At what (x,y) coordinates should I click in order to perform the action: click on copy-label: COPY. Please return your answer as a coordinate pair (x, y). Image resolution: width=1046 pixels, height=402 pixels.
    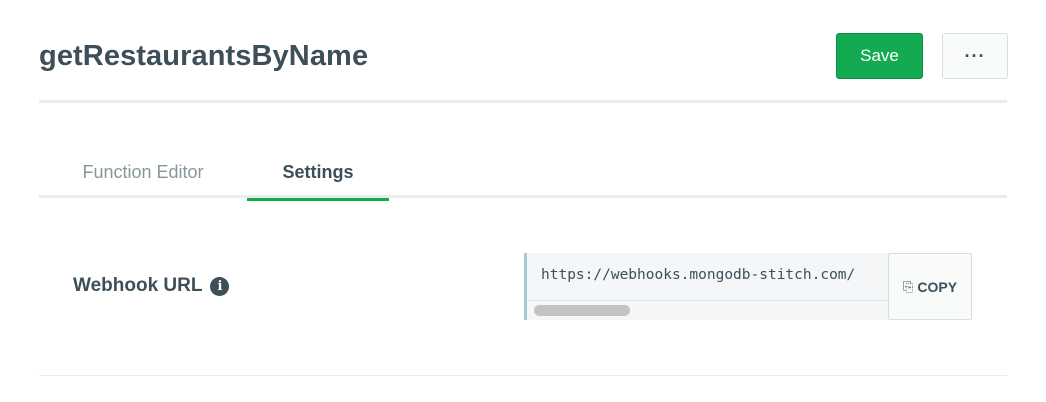
    Looking at the image, I should click on (937, 286).